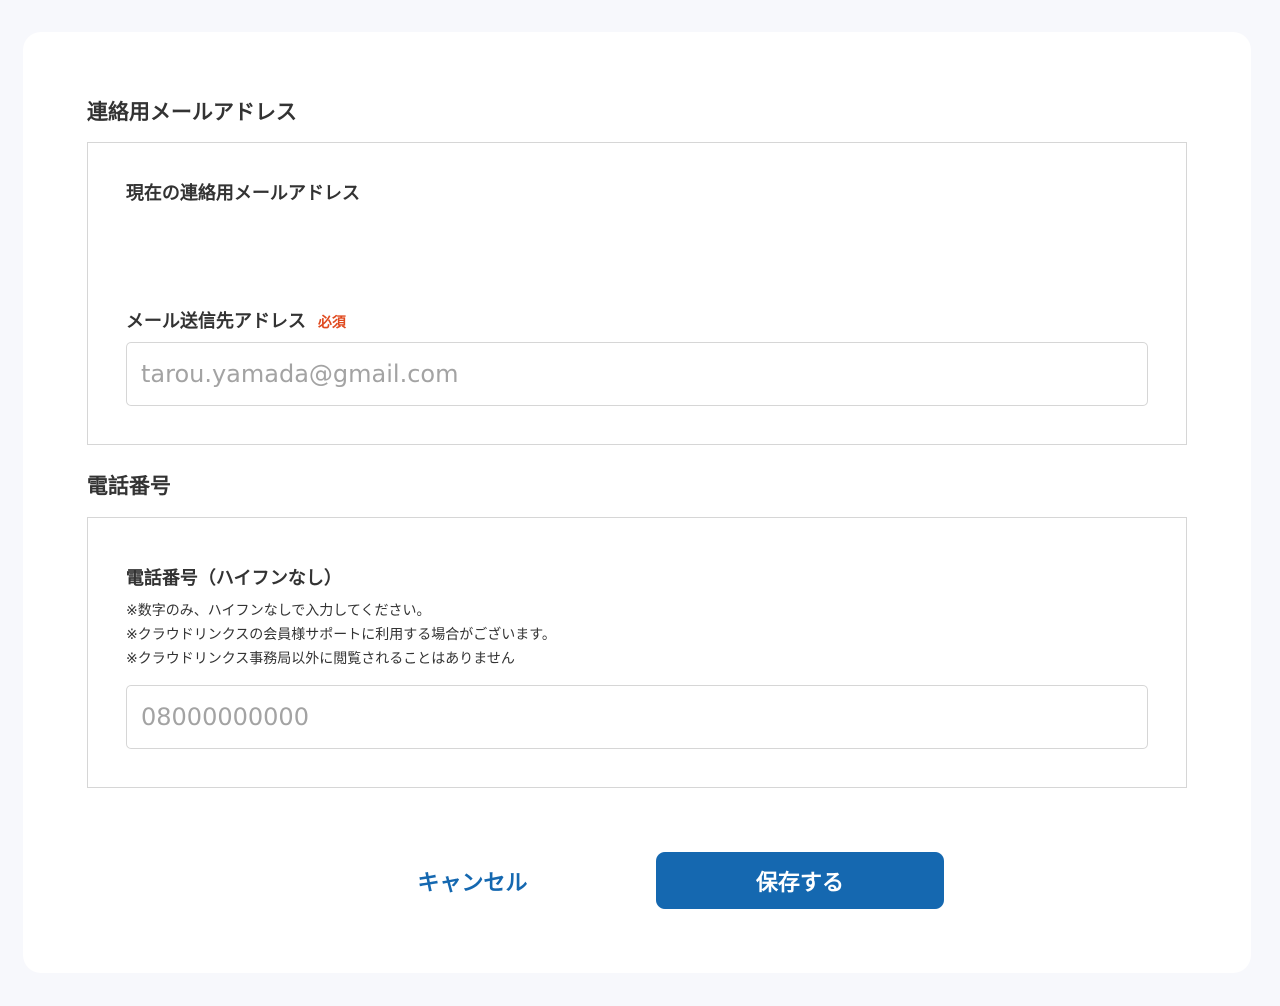 The height and width of the screenshot is (1006, 1280). What do you see at coordinates (243, 193) in the screenshot?
I see `current-email-label: 現在の連絡用メールアドレス` at bounding box center [243, 193].